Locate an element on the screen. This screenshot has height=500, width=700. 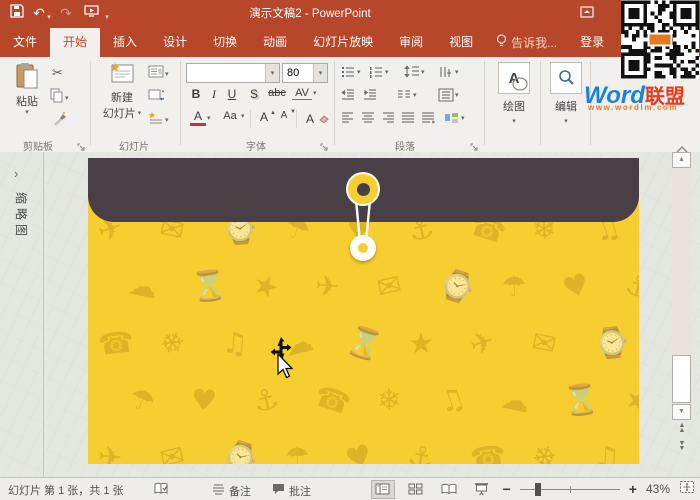
zoom-slider is located at coordinates (569, 489).